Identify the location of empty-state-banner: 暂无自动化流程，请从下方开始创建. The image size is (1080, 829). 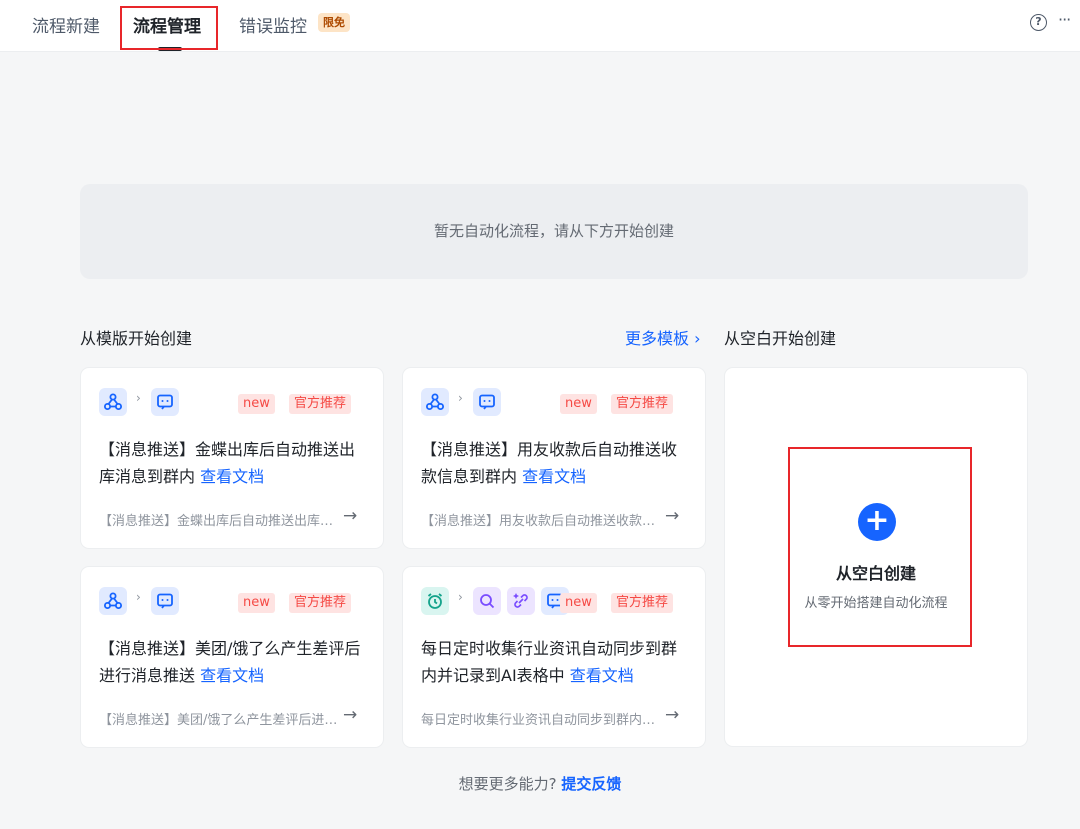
(554, 231).